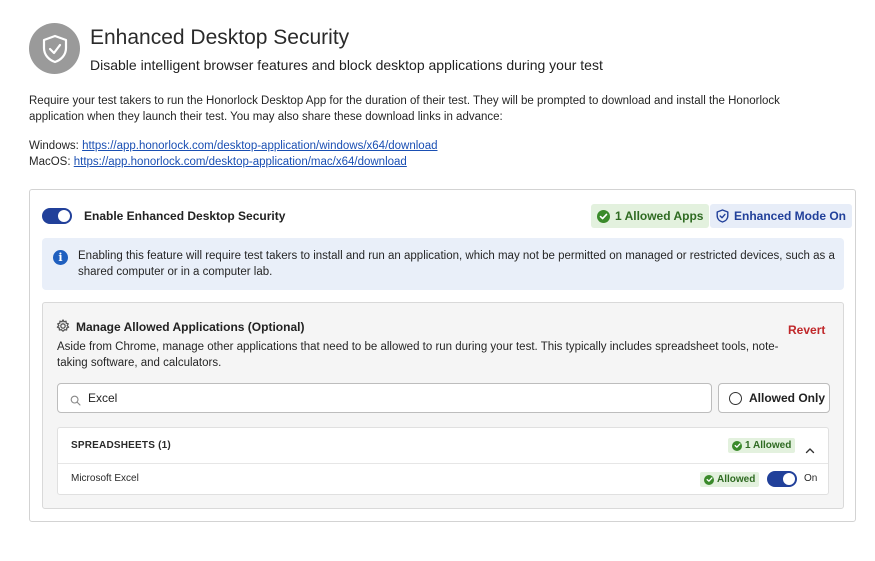  Describe the element at coordinates (105, 478) in the screenshot. I see `app-name: Microsoft Excel` at that location.